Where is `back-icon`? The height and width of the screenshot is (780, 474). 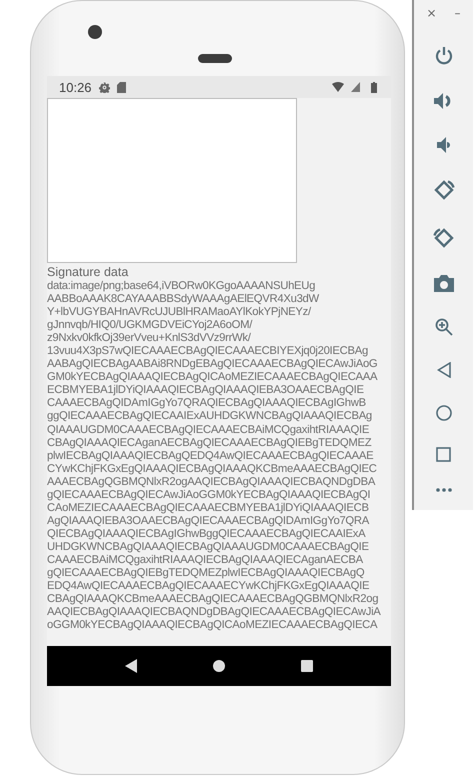 back-icon is located at coordinates (131, 666).